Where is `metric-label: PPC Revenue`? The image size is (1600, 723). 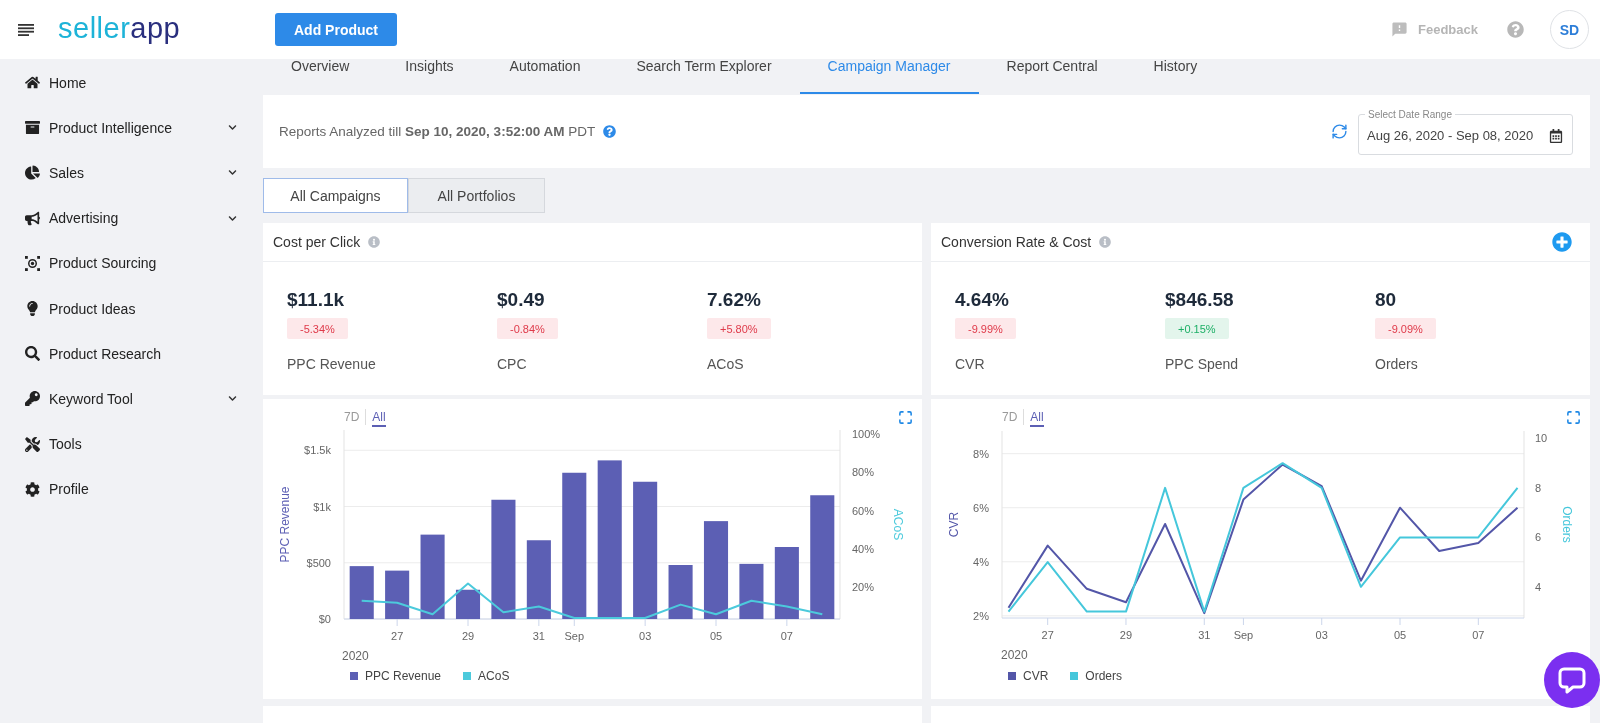
metric-label: PPC Revenue is located at coordinates (331, 364).